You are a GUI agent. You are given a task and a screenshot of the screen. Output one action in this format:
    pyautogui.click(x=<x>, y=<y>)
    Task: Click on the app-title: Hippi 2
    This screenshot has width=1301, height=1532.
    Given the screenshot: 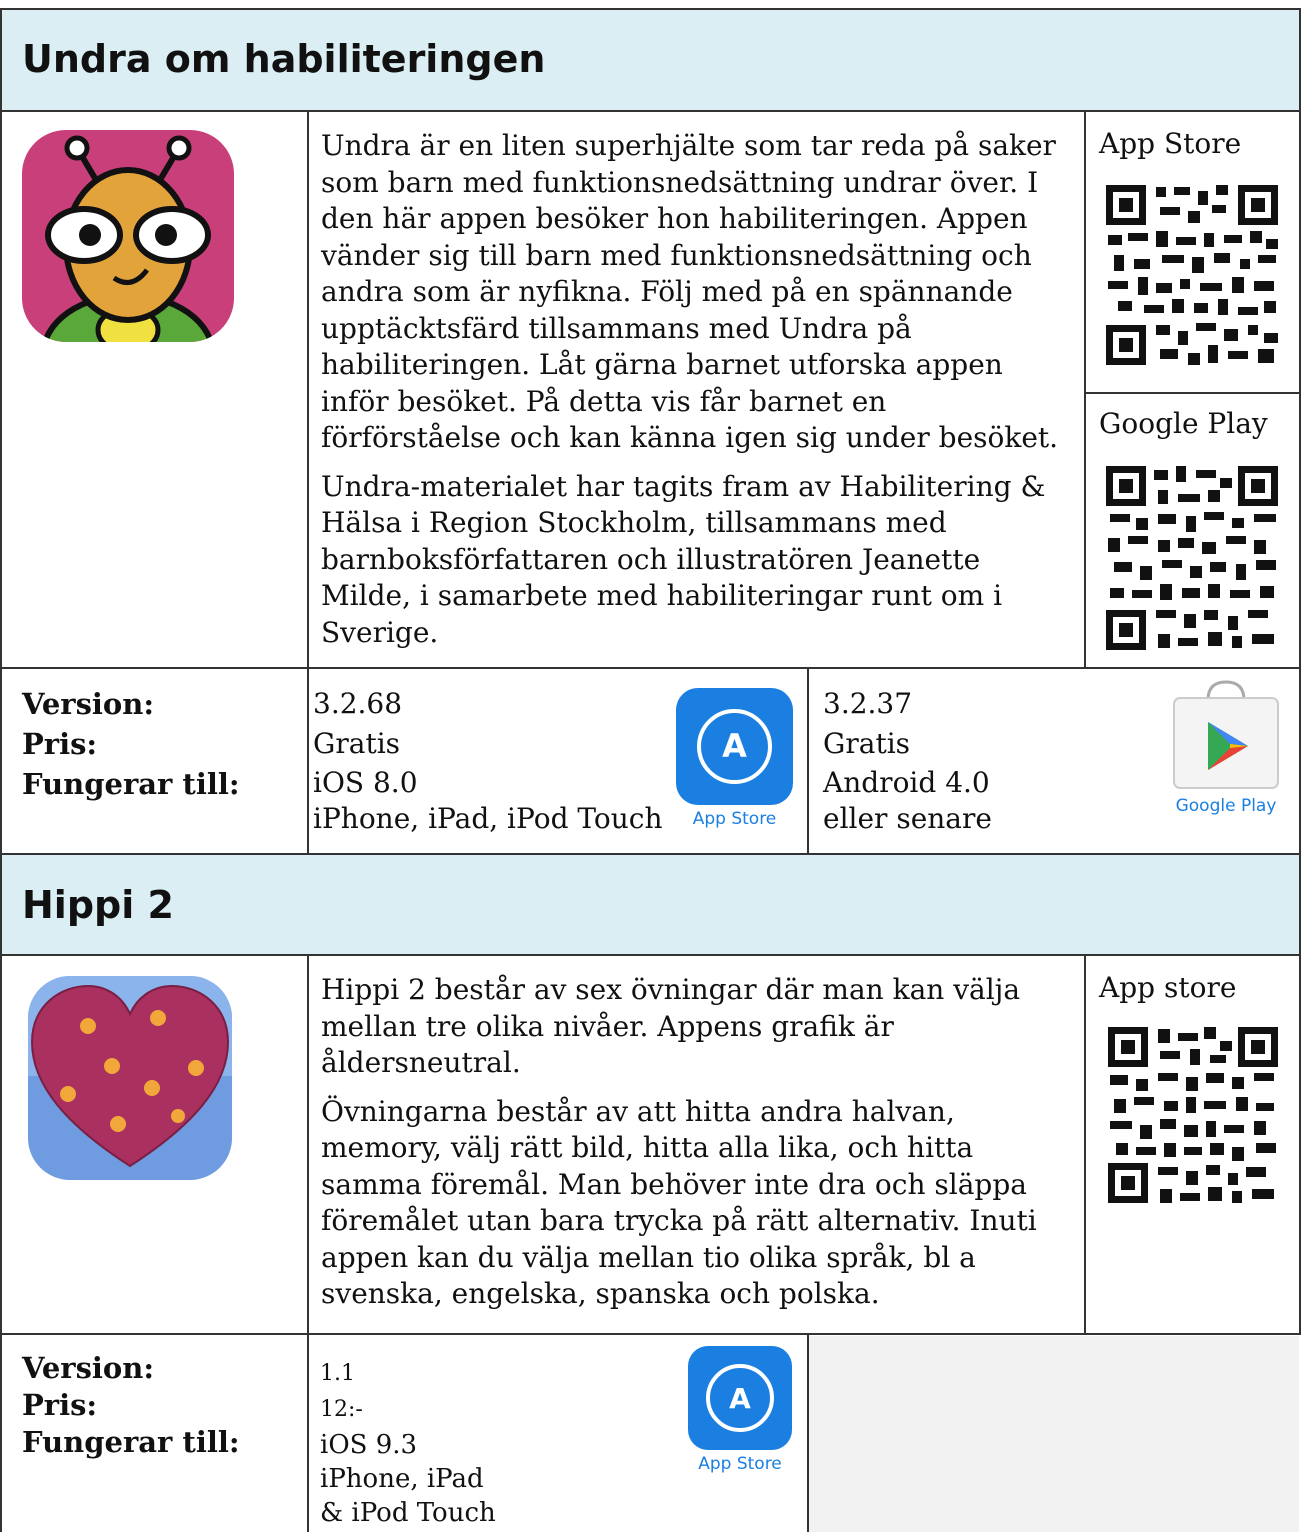 What is the action you would take?
    pyautogui.click(x=98, y=905)
    